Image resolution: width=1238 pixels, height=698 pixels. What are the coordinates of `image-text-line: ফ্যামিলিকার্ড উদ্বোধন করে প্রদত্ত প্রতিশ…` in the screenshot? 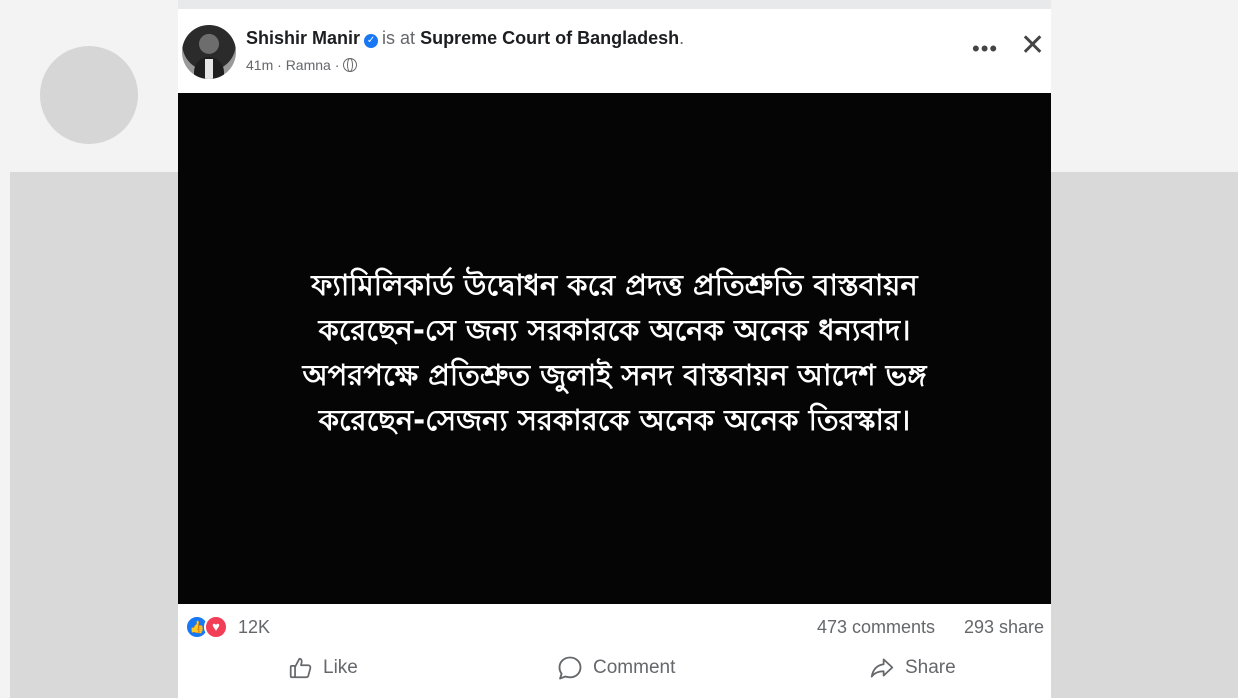 It's located at (614, 285).